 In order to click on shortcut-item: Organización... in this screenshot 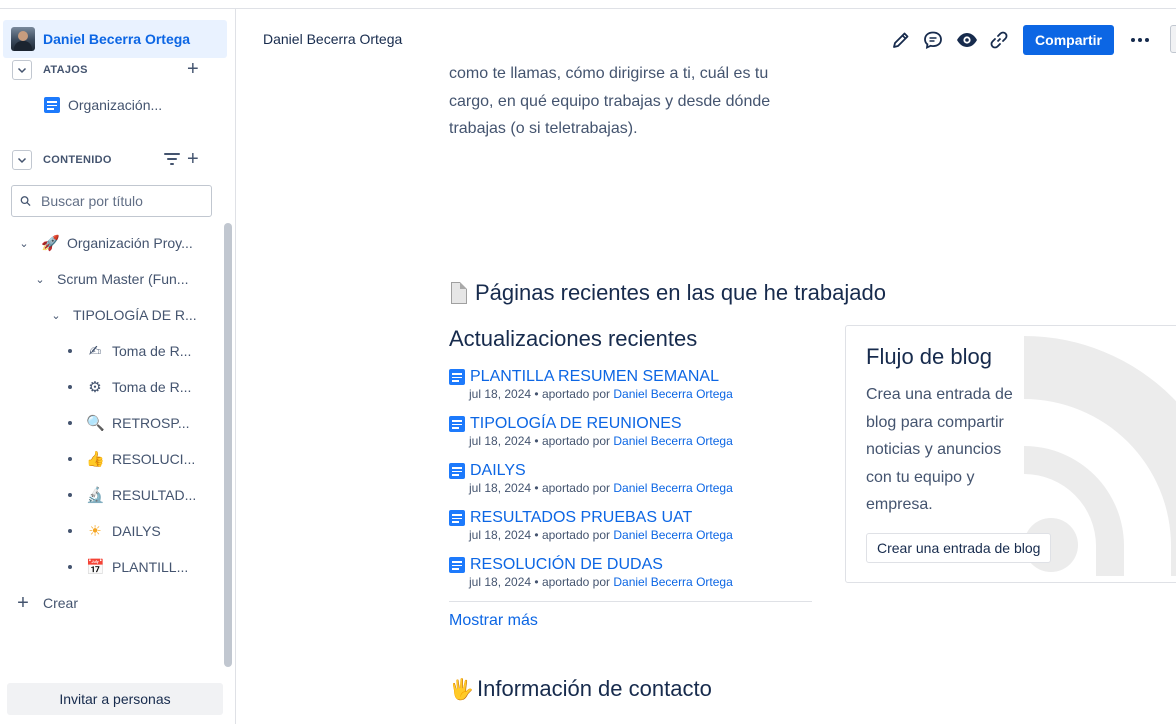, I will do `click(103, 105)`.